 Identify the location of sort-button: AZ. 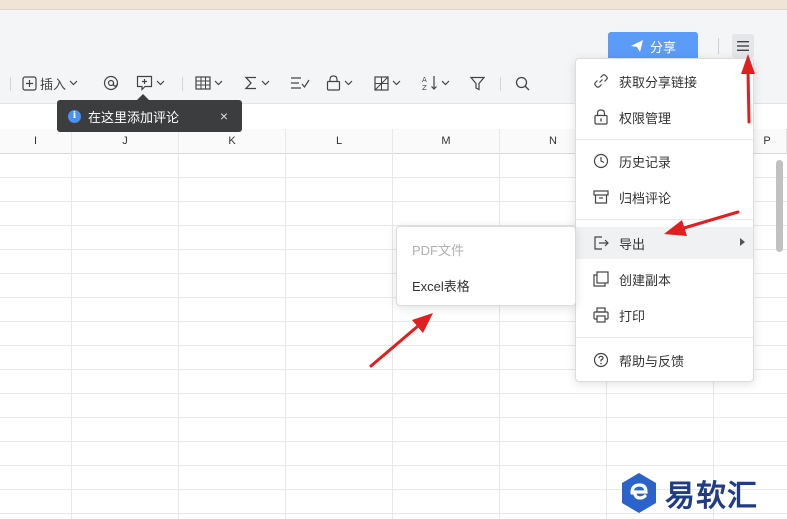
(436, 83).